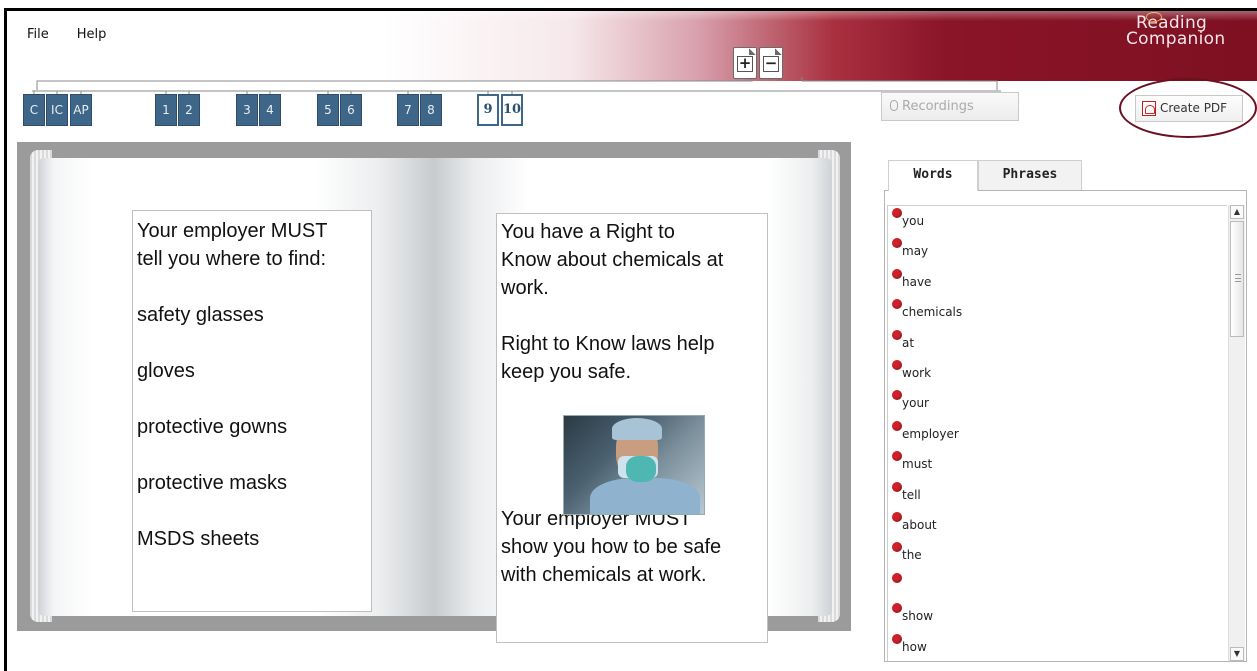  I want to click on zoom-controls: + −, so click(759, 64).